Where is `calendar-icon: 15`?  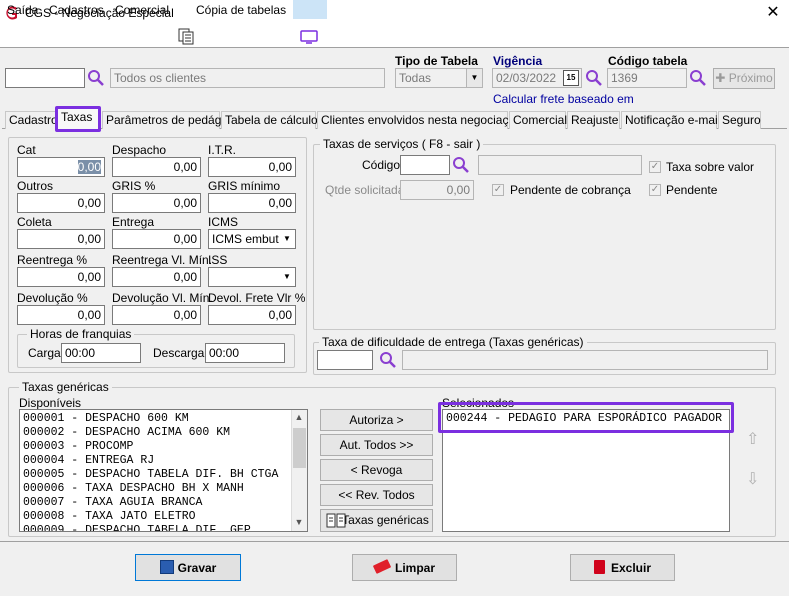
calendar-icon: 15 is located at coordinates (571, 78).